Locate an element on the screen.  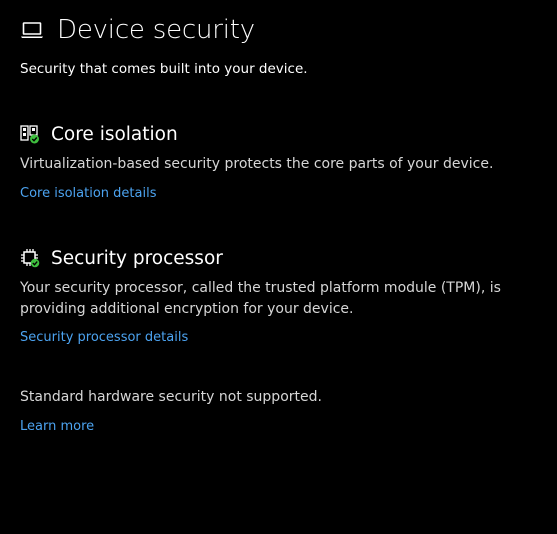
core-isolation-icon is located at coordinates (30, 134).